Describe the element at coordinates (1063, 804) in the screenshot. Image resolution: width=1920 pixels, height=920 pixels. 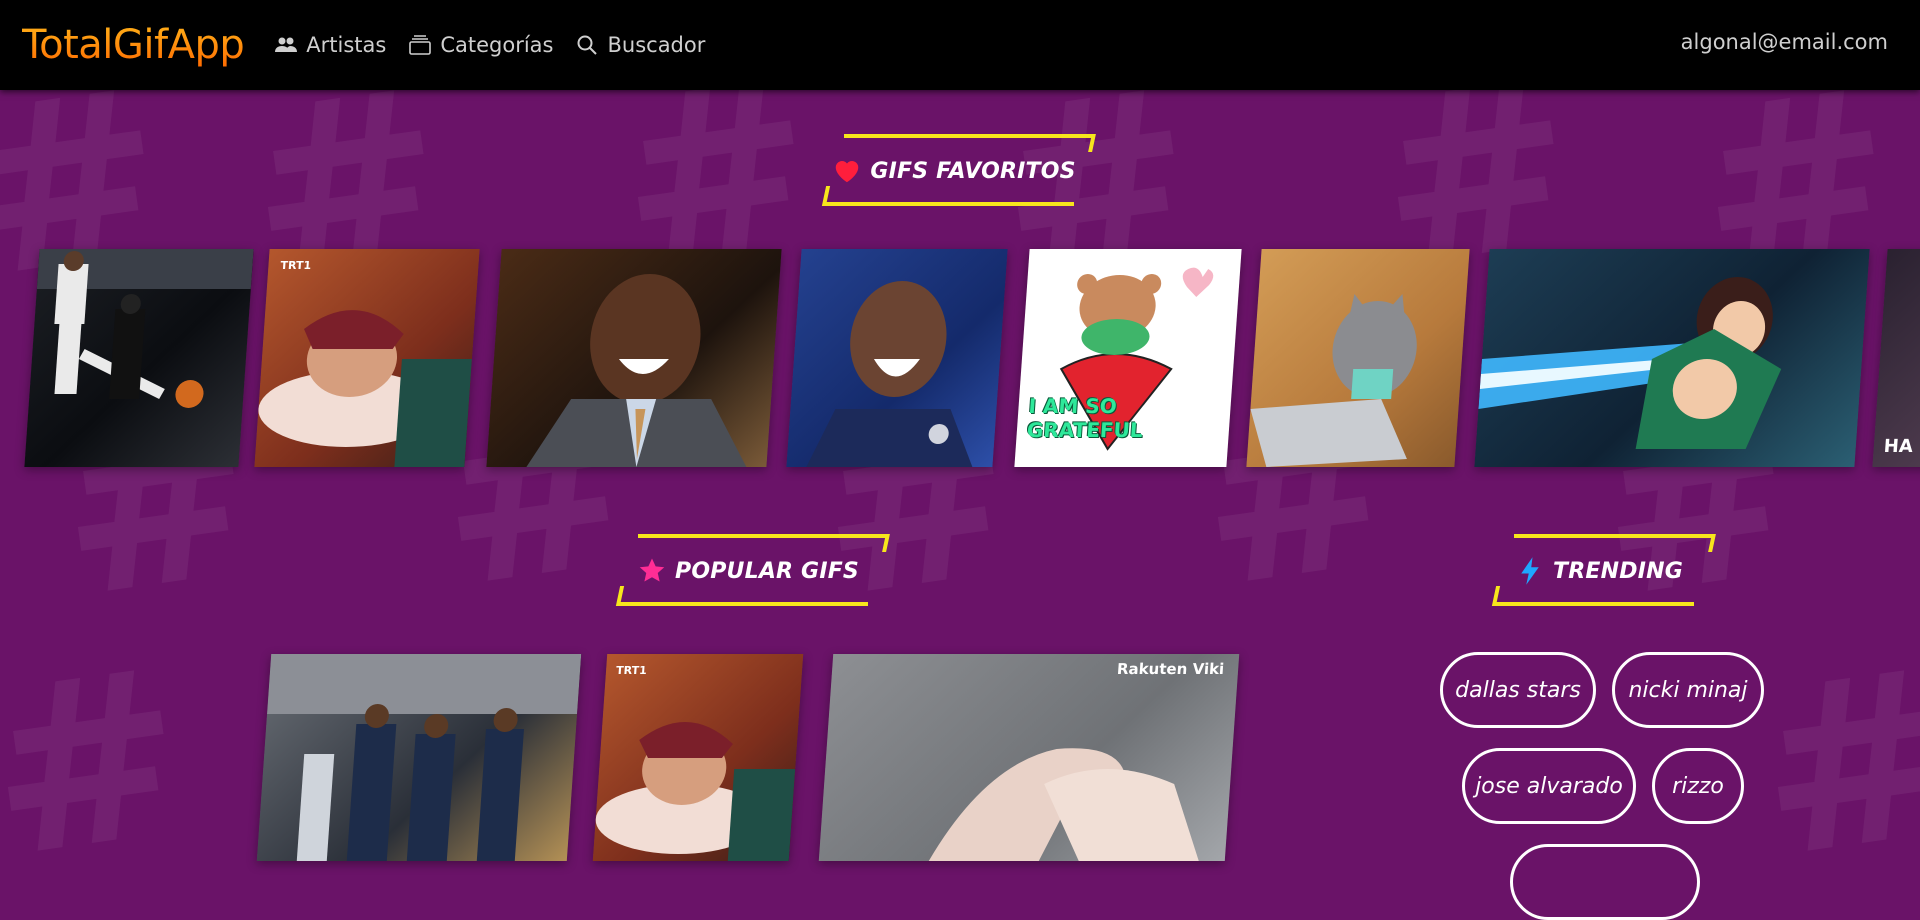
I see `holding-hands-image` at that location.